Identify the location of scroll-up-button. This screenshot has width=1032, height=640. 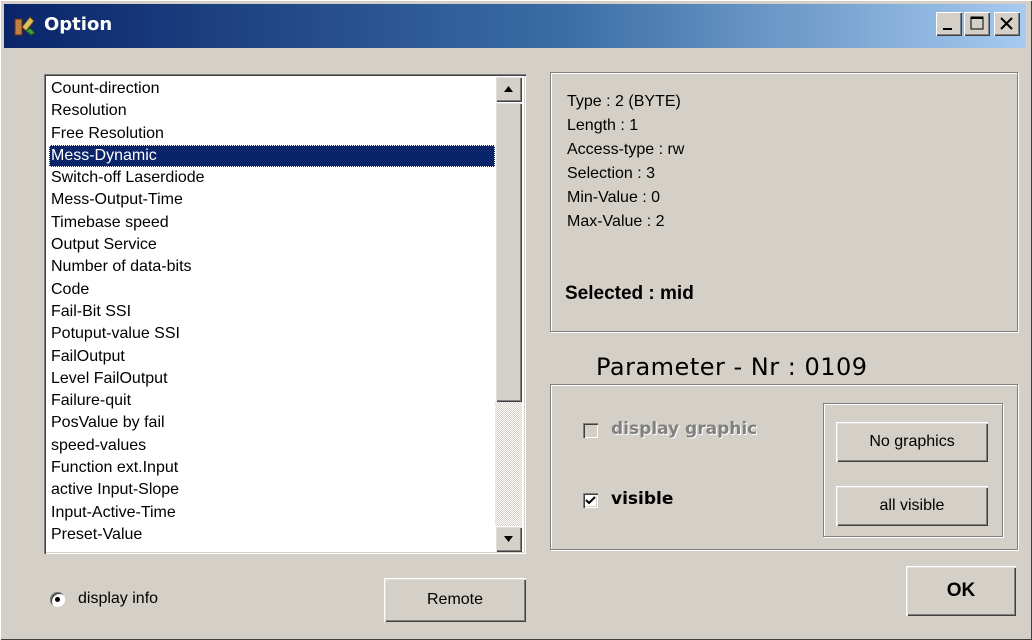
(508, 89).